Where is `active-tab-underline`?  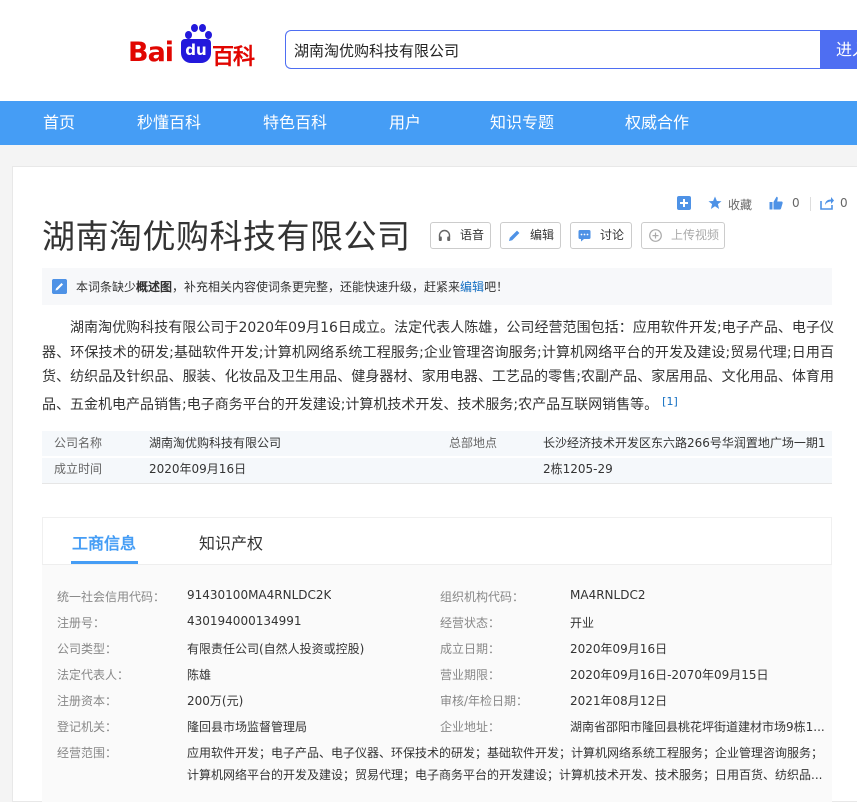
active-tab-underline is located at coordinates (104, 562).